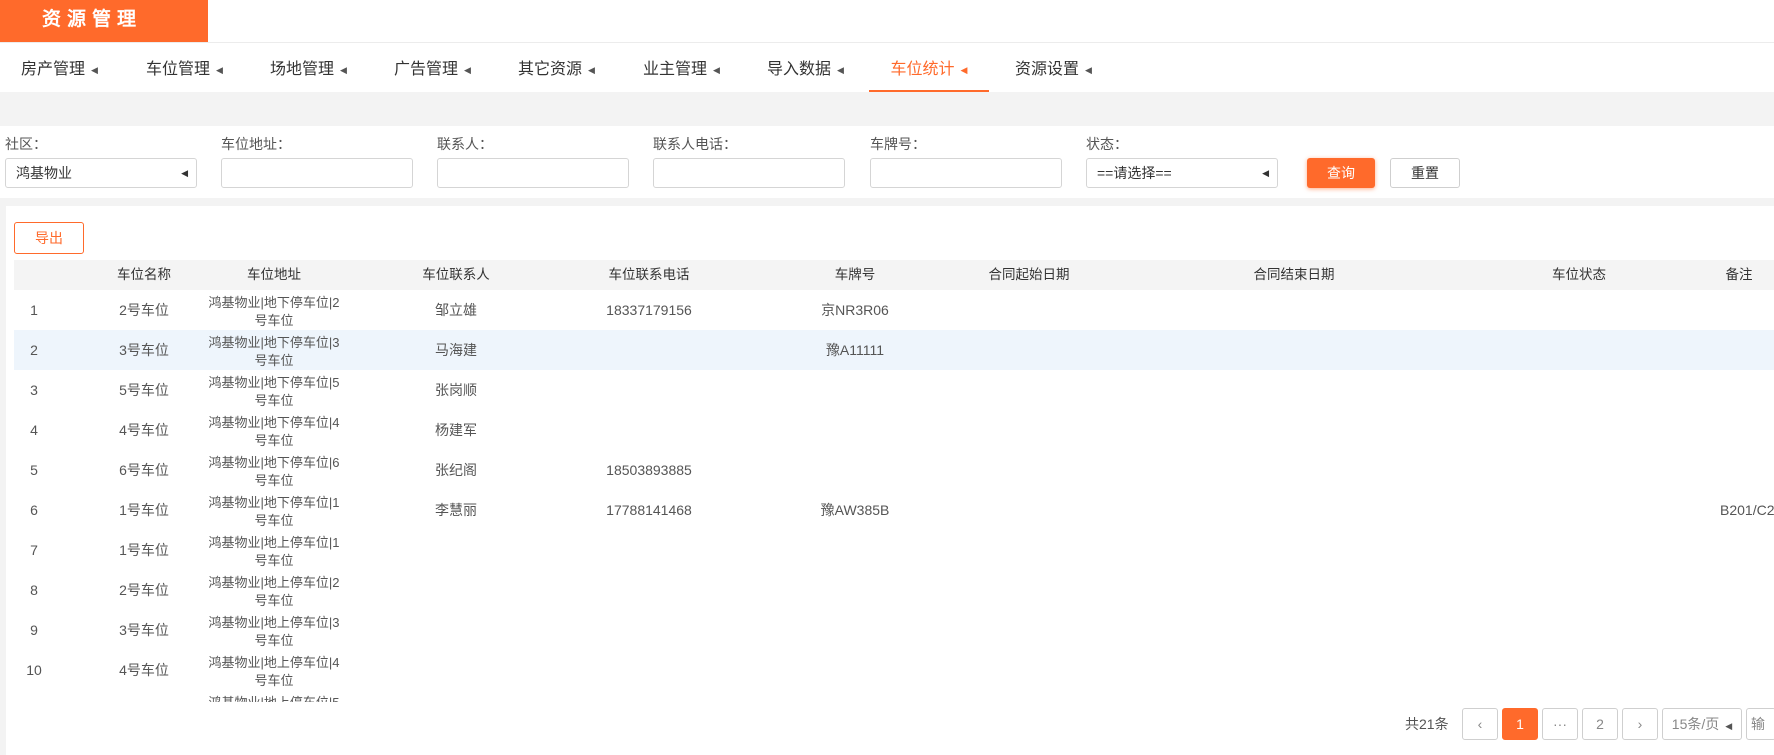 Image resolution: width=1774 pixels, height=755 pixels. I want to click on cell-index: 6, so click(34, 510).